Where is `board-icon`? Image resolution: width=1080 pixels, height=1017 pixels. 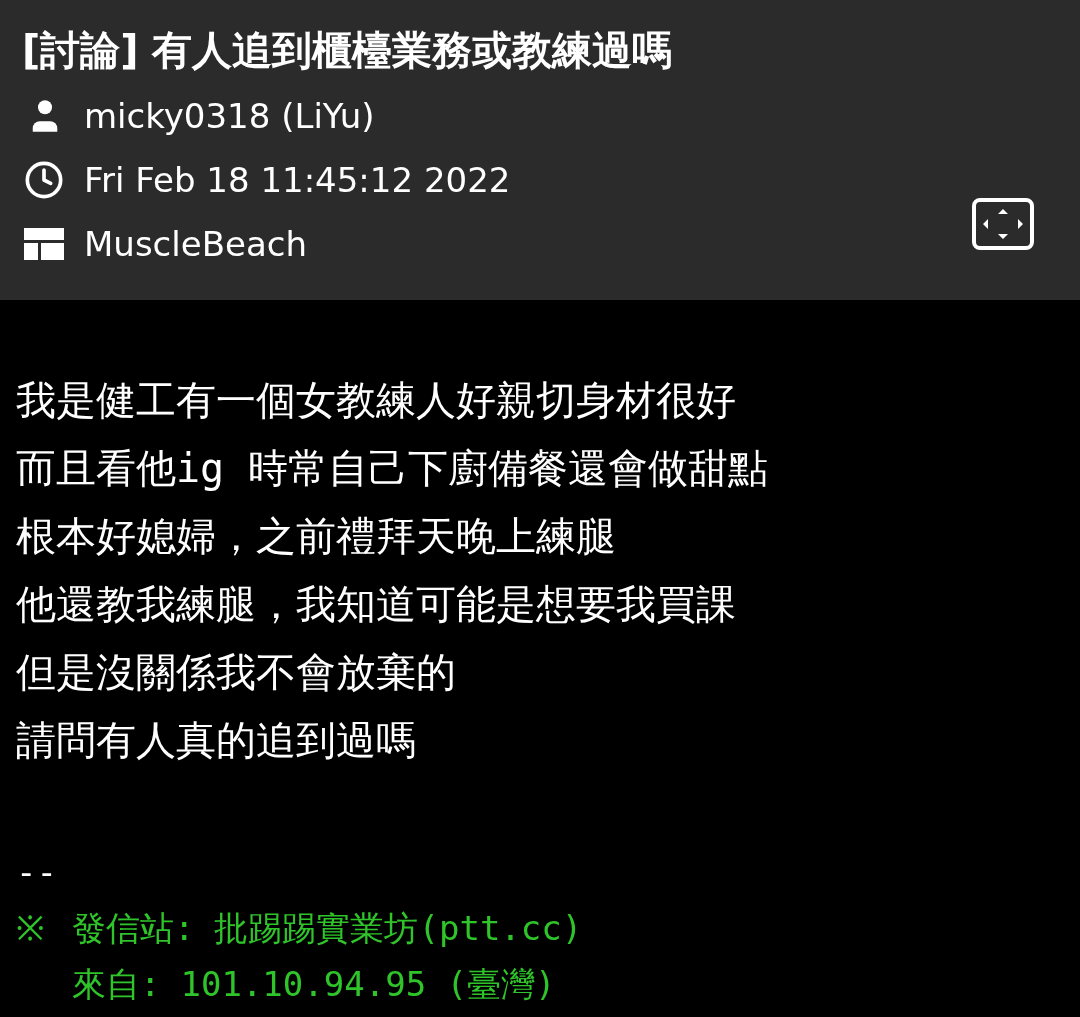
board-icon is located at coordinates (44, 244).